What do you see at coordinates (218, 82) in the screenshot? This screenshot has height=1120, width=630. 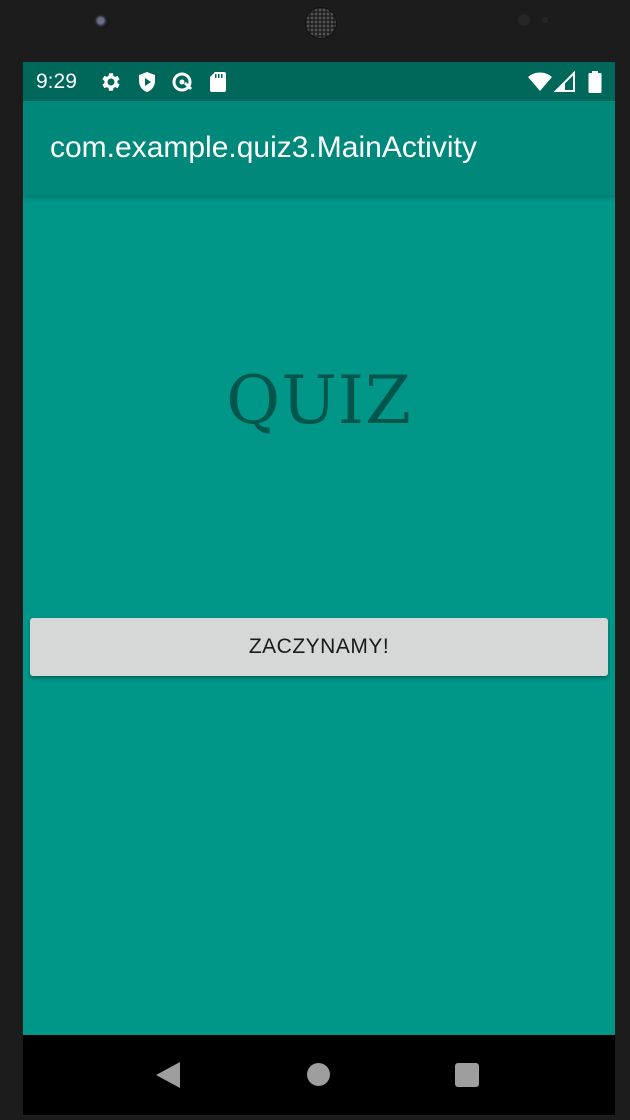 I see `sd-card-icon` at bounding box center [218, 82].